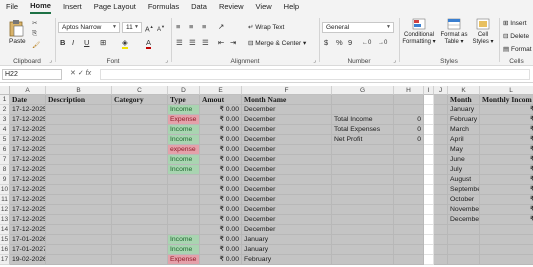 This screenshot has width=533, height=267. I want to click on row-header-5: 5, so click(5, 140).